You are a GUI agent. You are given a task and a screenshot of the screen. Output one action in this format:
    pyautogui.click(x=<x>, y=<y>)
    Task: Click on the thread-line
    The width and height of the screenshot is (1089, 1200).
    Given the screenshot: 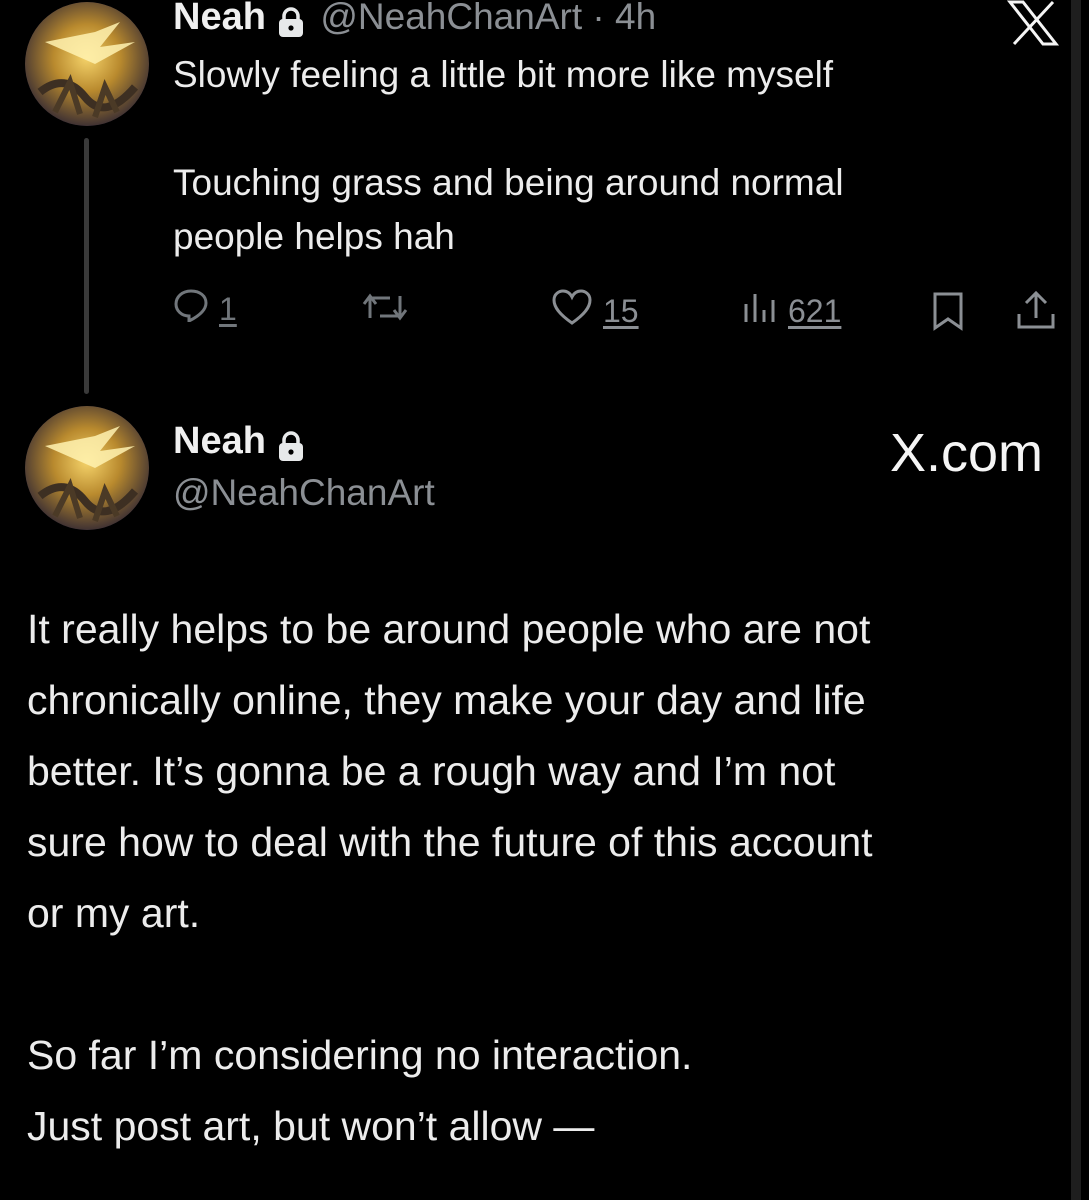 What is the action you would take?
    pyautogui.click(x=86, y=266)
    